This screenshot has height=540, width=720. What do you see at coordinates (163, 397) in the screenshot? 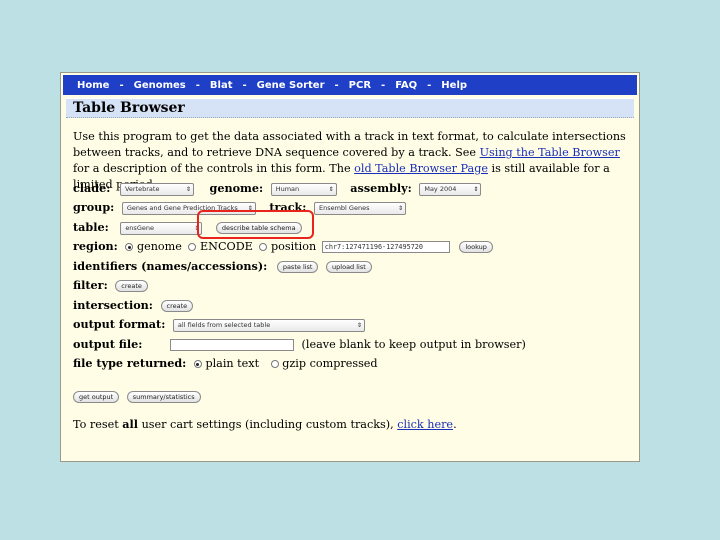
I see `summary-statistics-button: summary/statistics` at bounding box center [163, 397].